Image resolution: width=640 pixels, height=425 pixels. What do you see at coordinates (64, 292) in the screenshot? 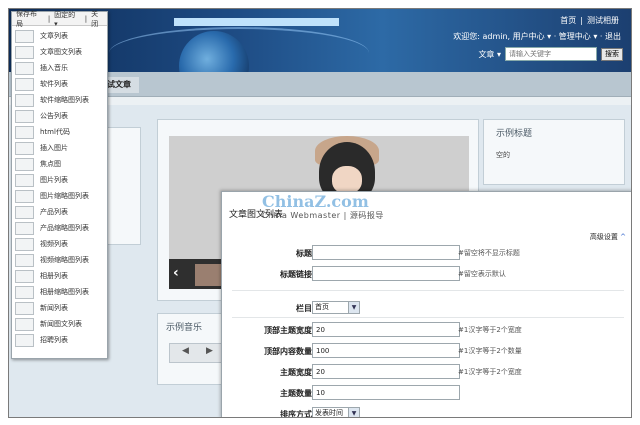
I see `menu-item-label: 相册缩略图列表` at bounding box center [64, 292].